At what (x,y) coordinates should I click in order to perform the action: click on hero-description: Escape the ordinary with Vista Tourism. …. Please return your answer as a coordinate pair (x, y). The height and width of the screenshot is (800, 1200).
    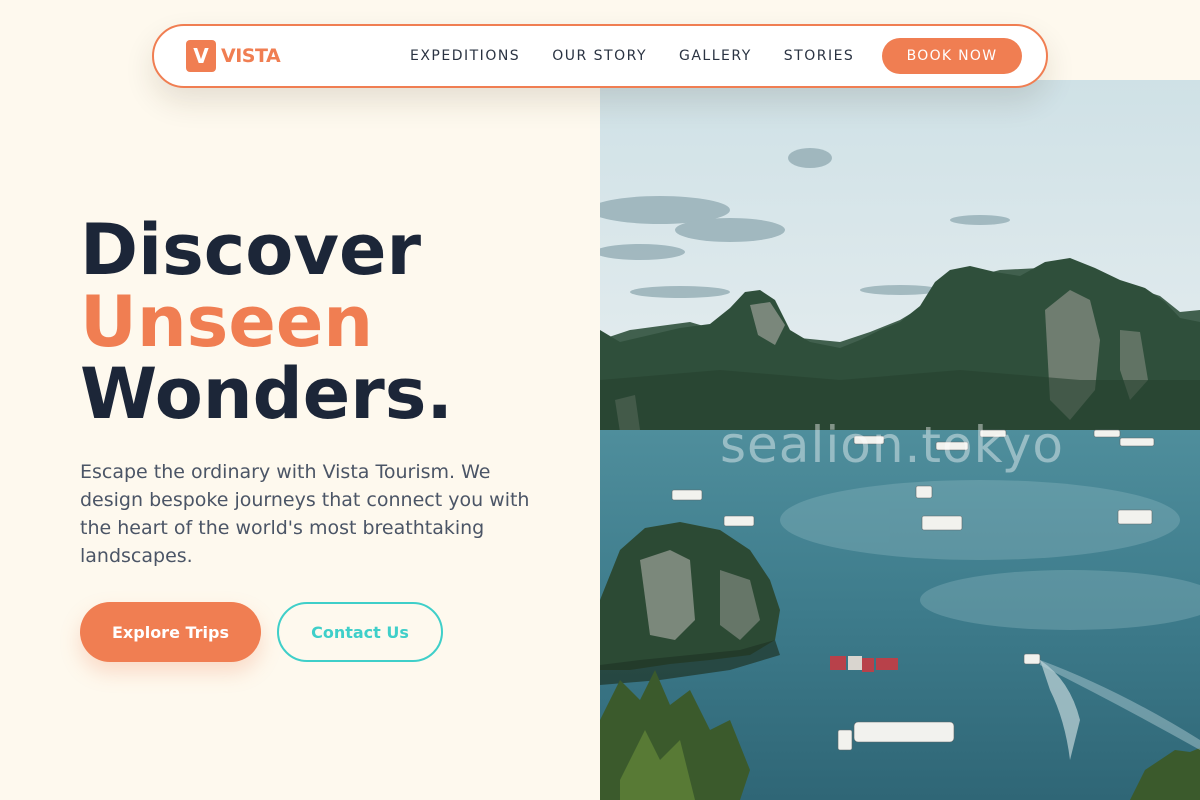
    Looking at the image, I should click on (305, 514).